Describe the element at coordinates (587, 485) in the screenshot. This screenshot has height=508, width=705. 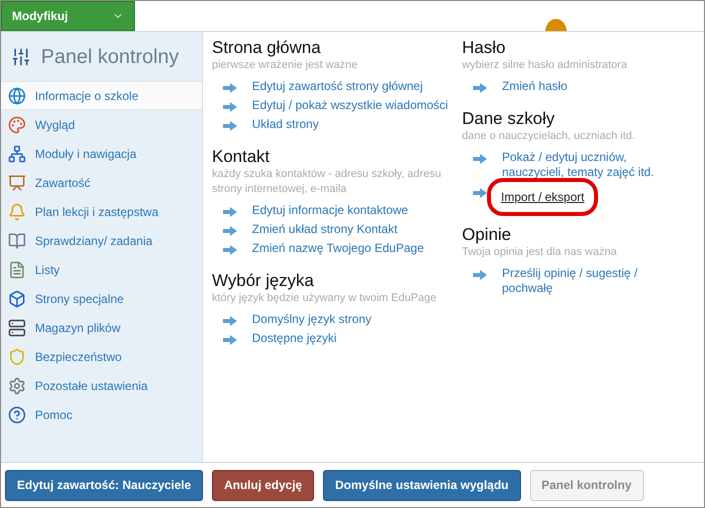
I see `footer-button: Panel kontrolny` at that location.